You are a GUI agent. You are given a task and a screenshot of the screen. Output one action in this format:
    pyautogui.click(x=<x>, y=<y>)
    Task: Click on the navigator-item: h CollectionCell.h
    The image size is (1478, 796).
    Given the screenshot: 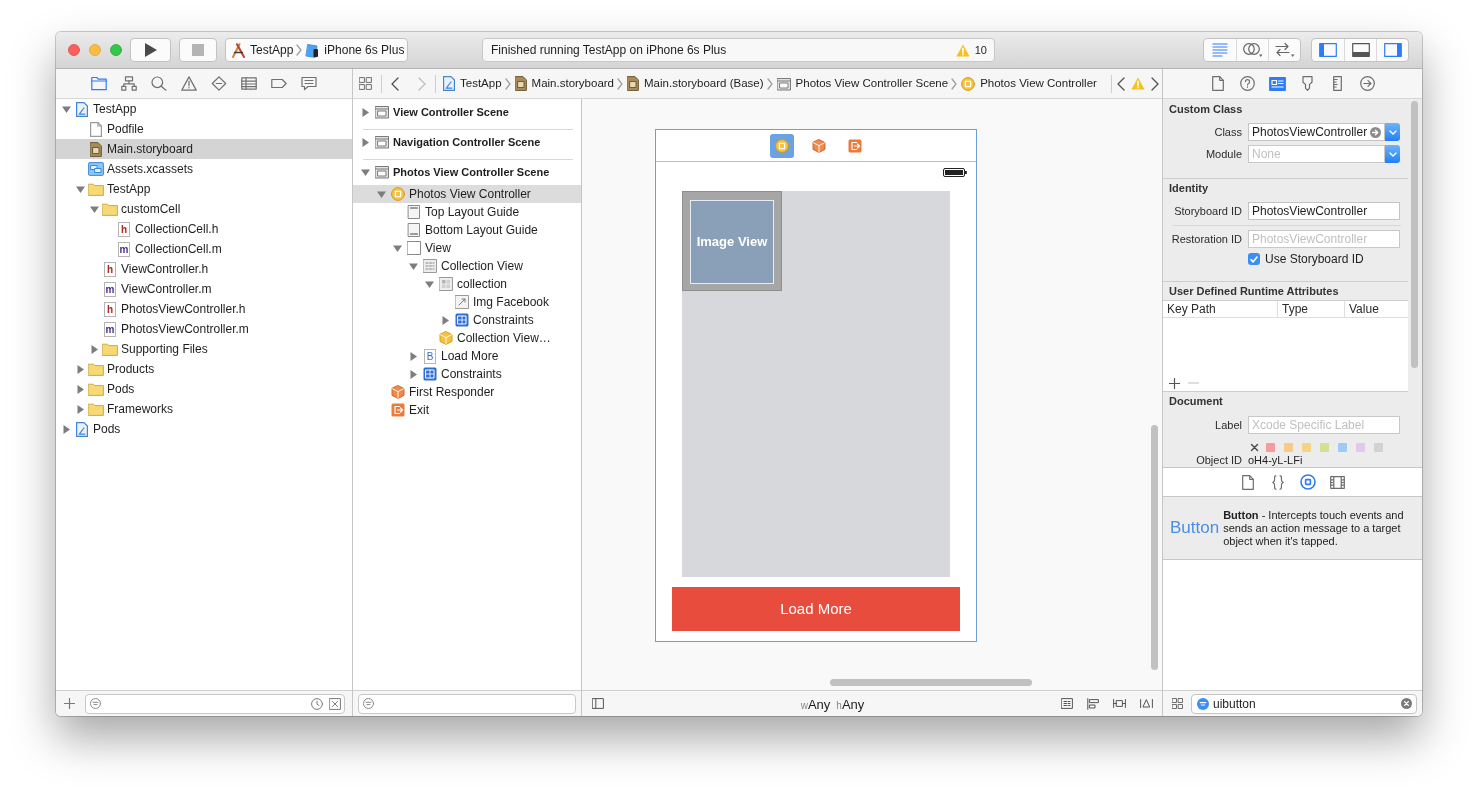 What is the action you would take?
    pyautogui.click(x=204, y=229)
    